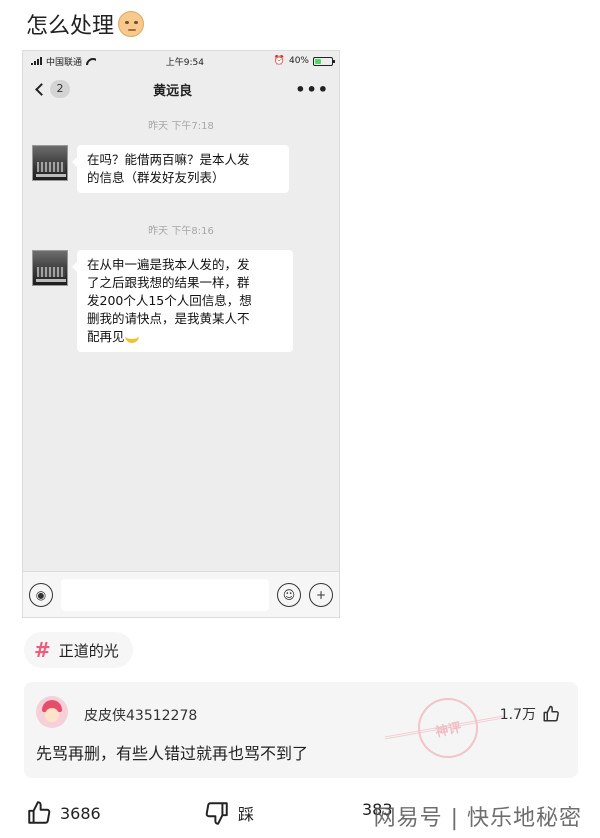 This screenshot has height=838, width=600. Describe the element at coordinates (289, 594) in the screenshot. I see `emoji-icon: ☺` at that location.